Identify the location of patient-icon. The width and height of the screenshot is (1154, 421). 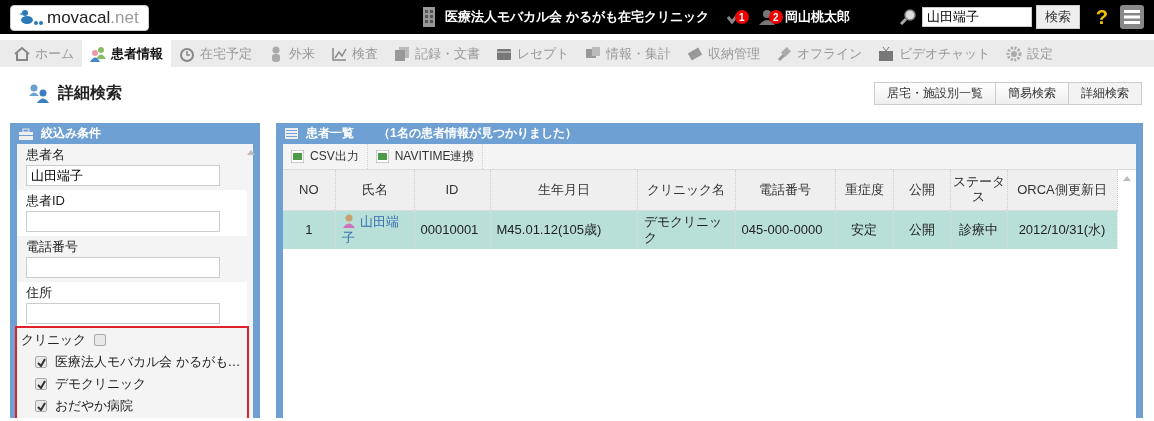
(348, 221).